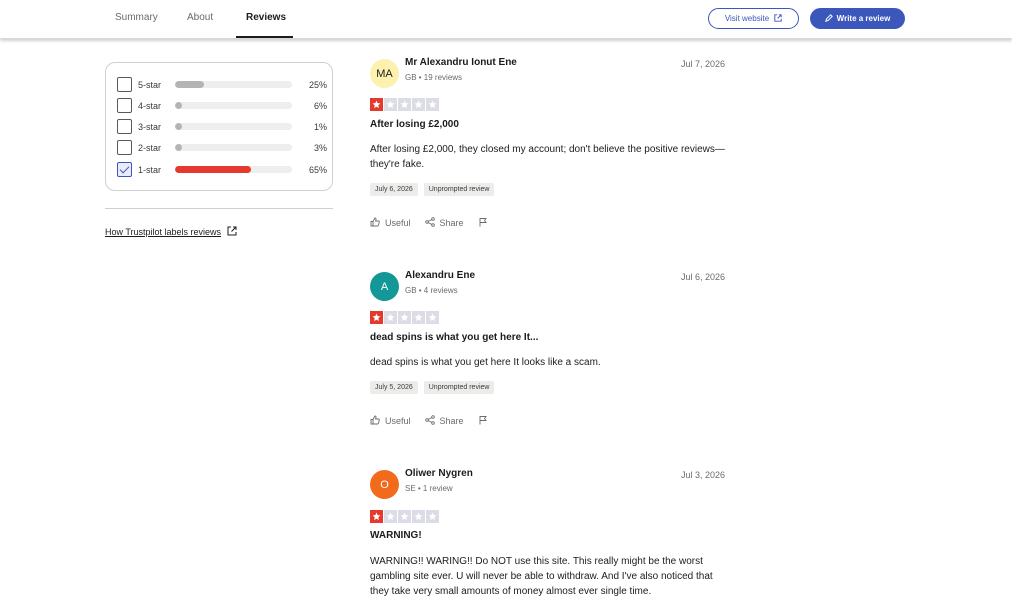  Describe the element at coordinates (384, 484) in the screenshot. I see `avatar: O` at that location.